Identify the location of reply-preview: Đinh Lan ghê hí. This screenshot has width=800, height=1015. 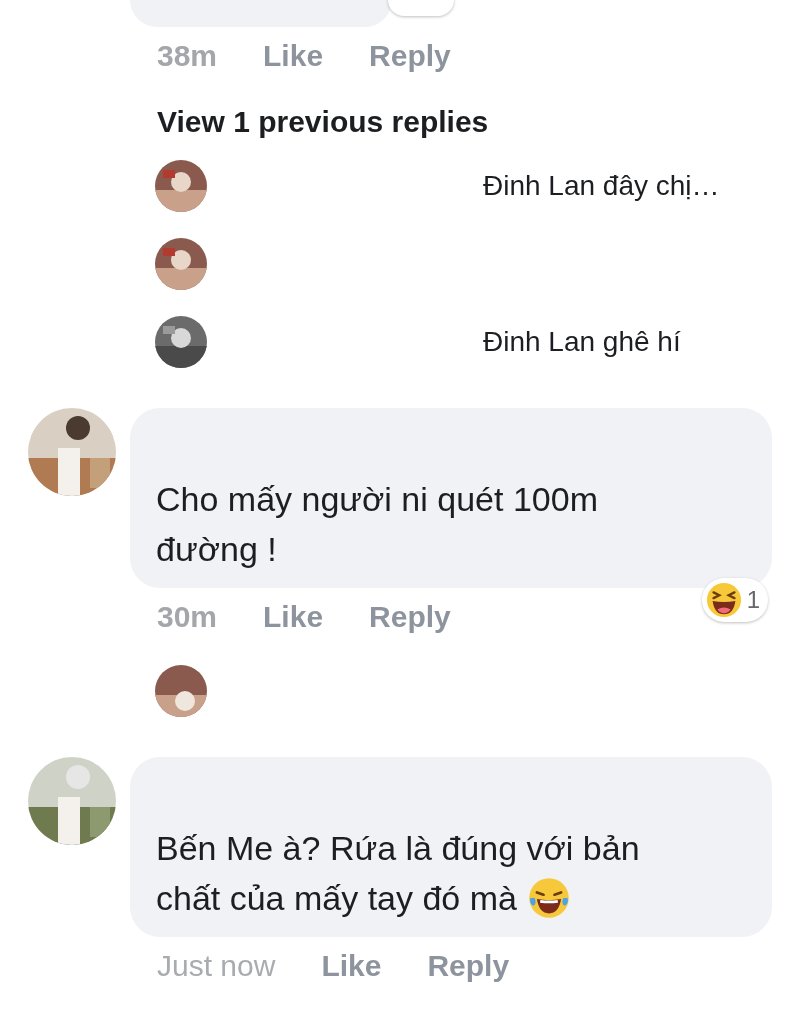
(582, 342).